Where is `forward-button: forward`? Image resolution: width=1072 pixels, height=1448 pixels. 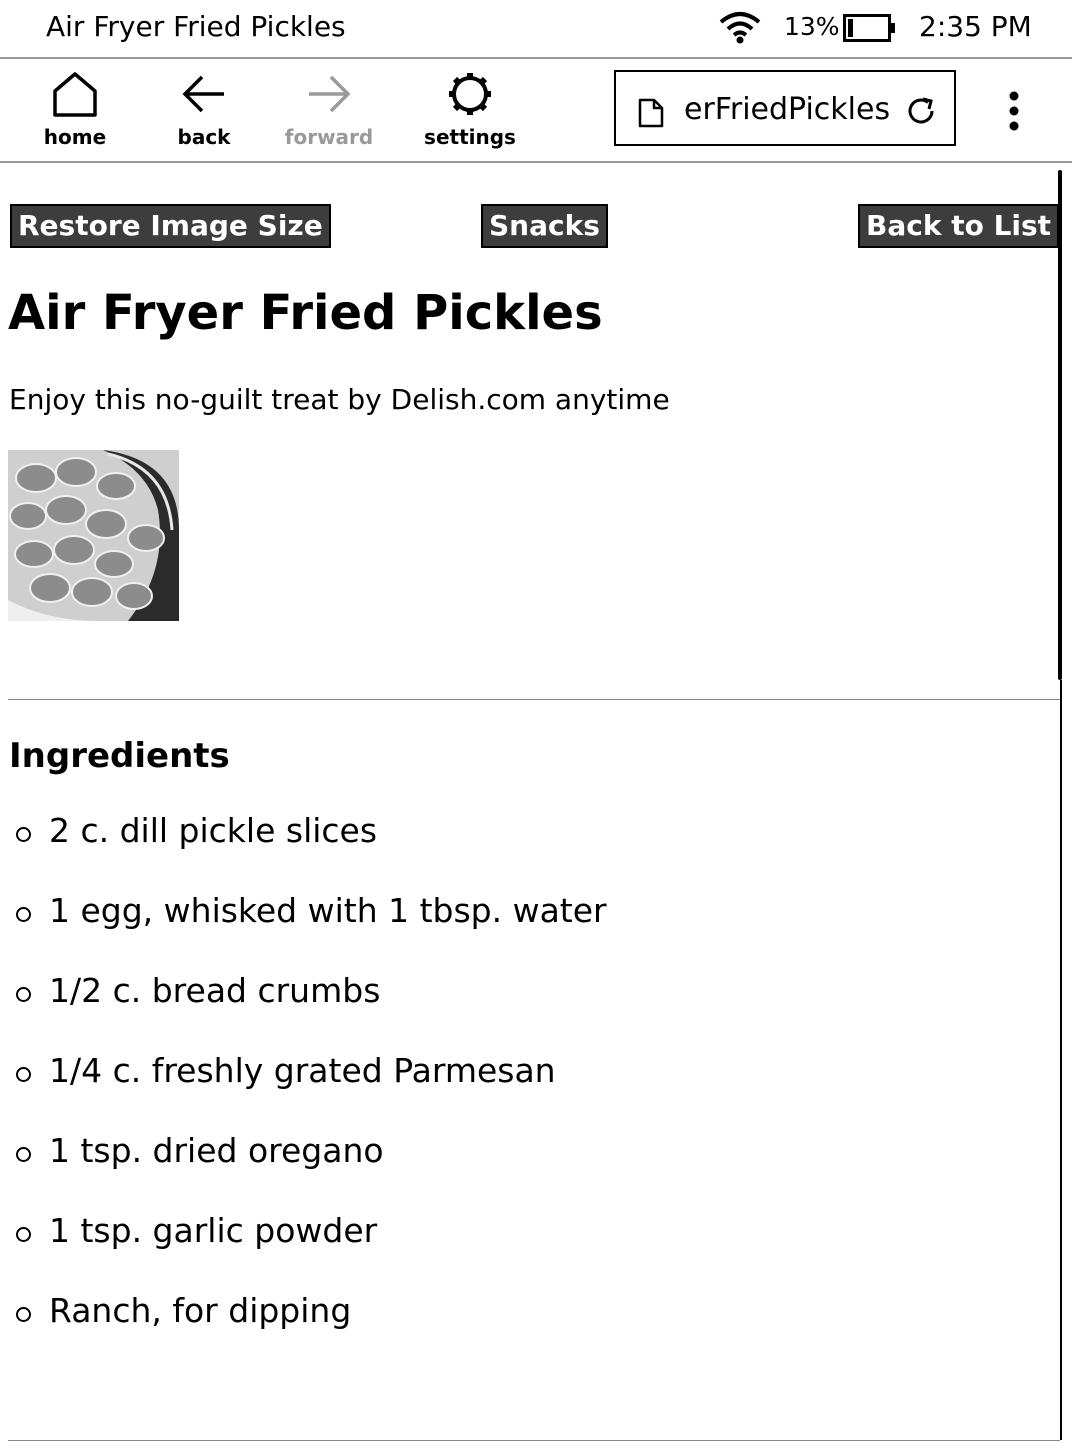 forward-button: forward is located at coordinates (329, 110).